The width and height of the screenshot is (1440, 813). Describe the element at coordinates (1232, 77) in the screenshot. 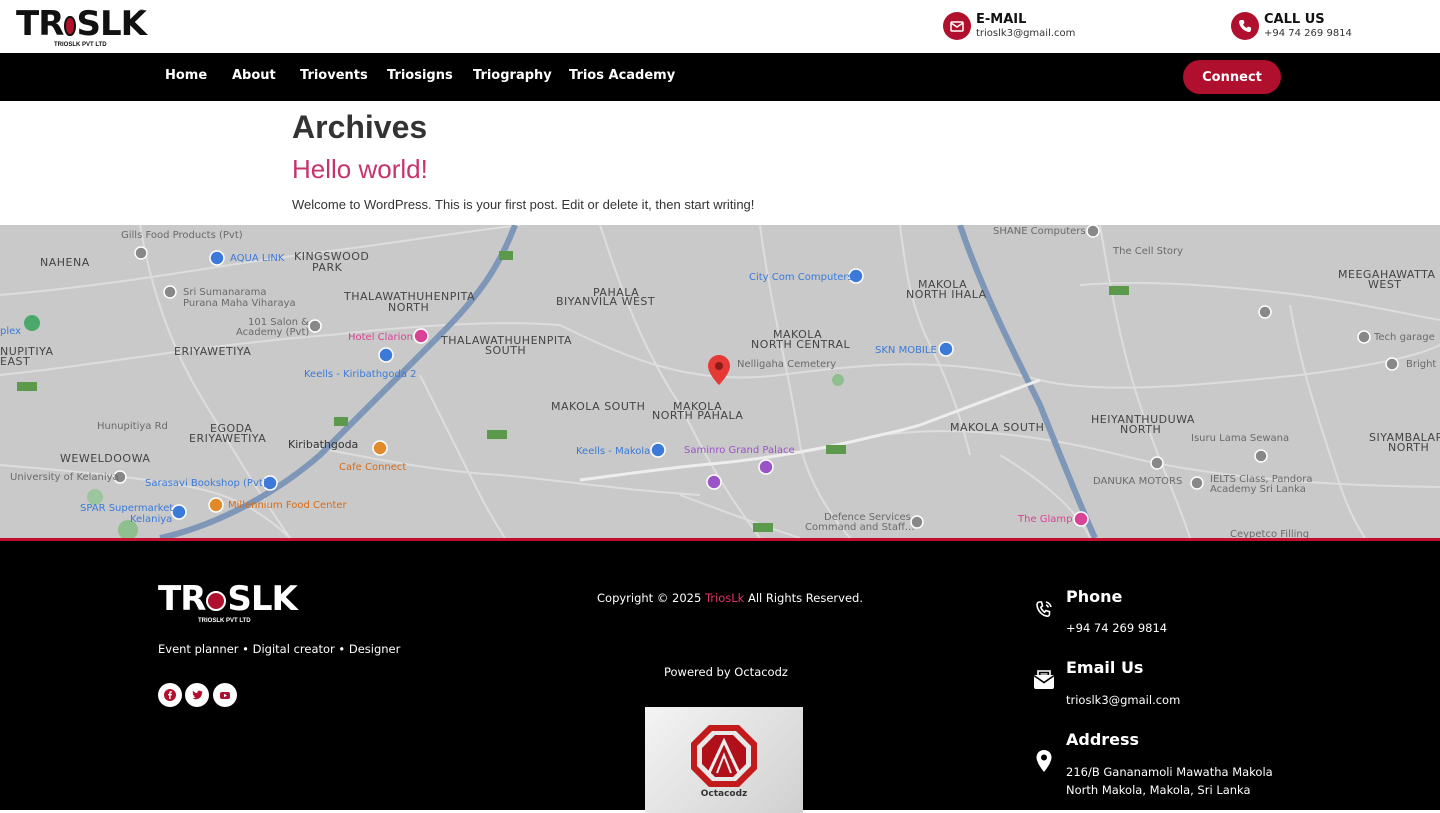

I see `connect-button: Connect` at that location.